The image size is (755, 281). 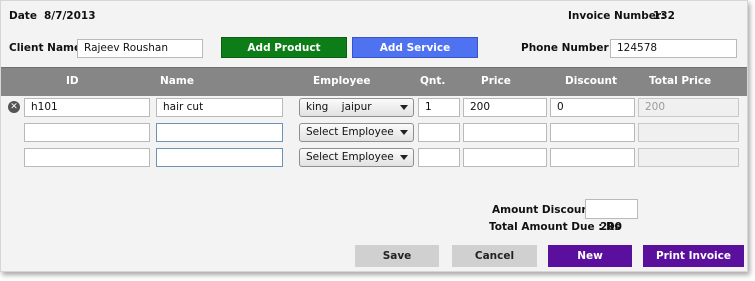 What do you see at coordinates (339, 107) in the screenshot?
I see `employee-select-value: king jaipur` at bounding box center [339, 107].